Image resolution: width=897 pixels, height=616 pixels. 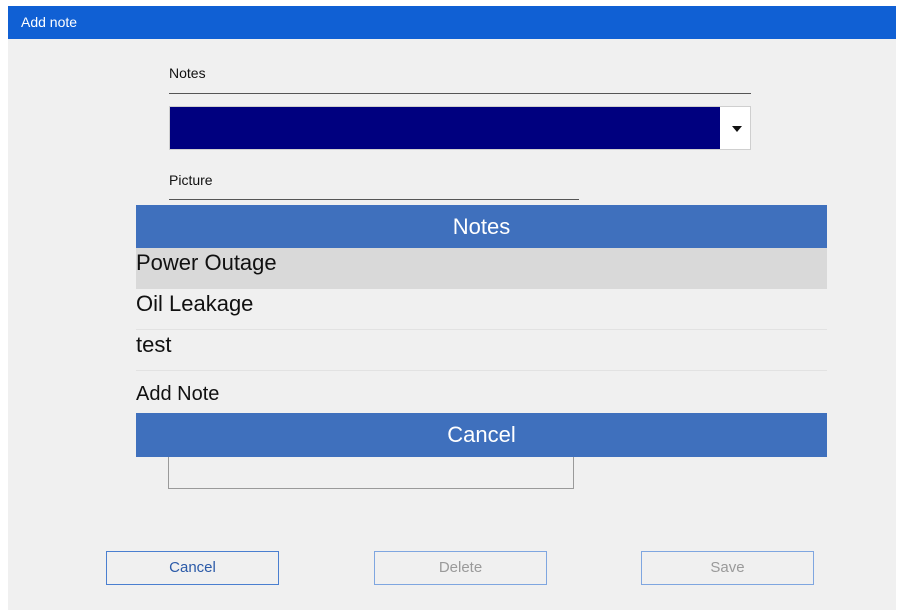 I want to click on delete-button: Delete, so click(x=460, y=568).